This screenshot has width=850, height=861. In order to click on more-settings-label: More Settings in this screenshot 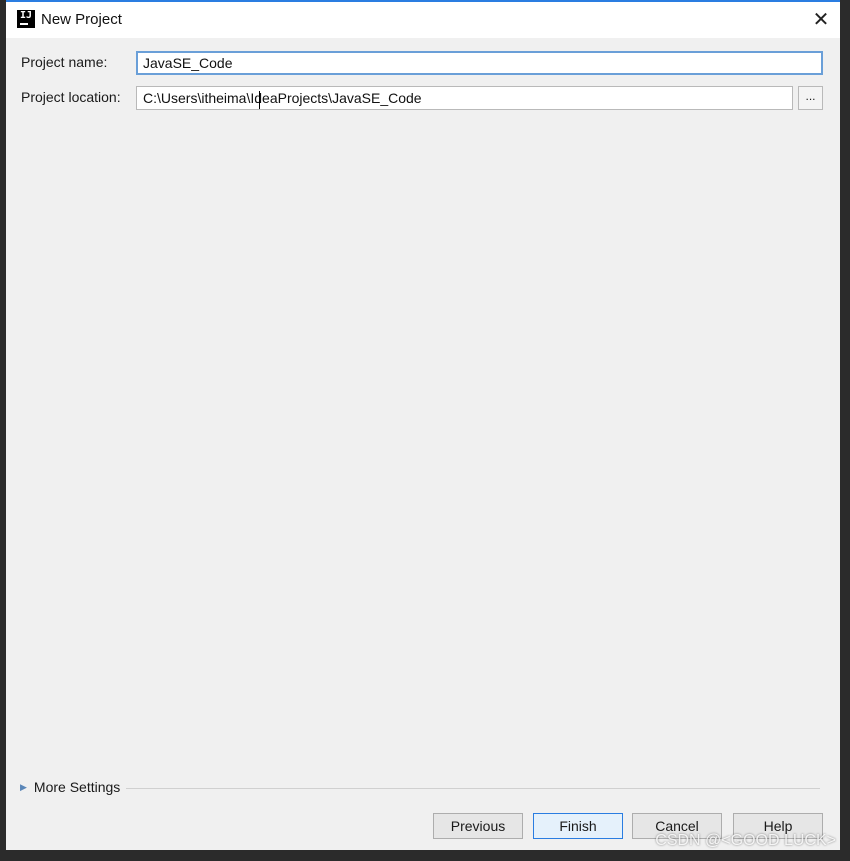, I will do `click(77, 787)`.